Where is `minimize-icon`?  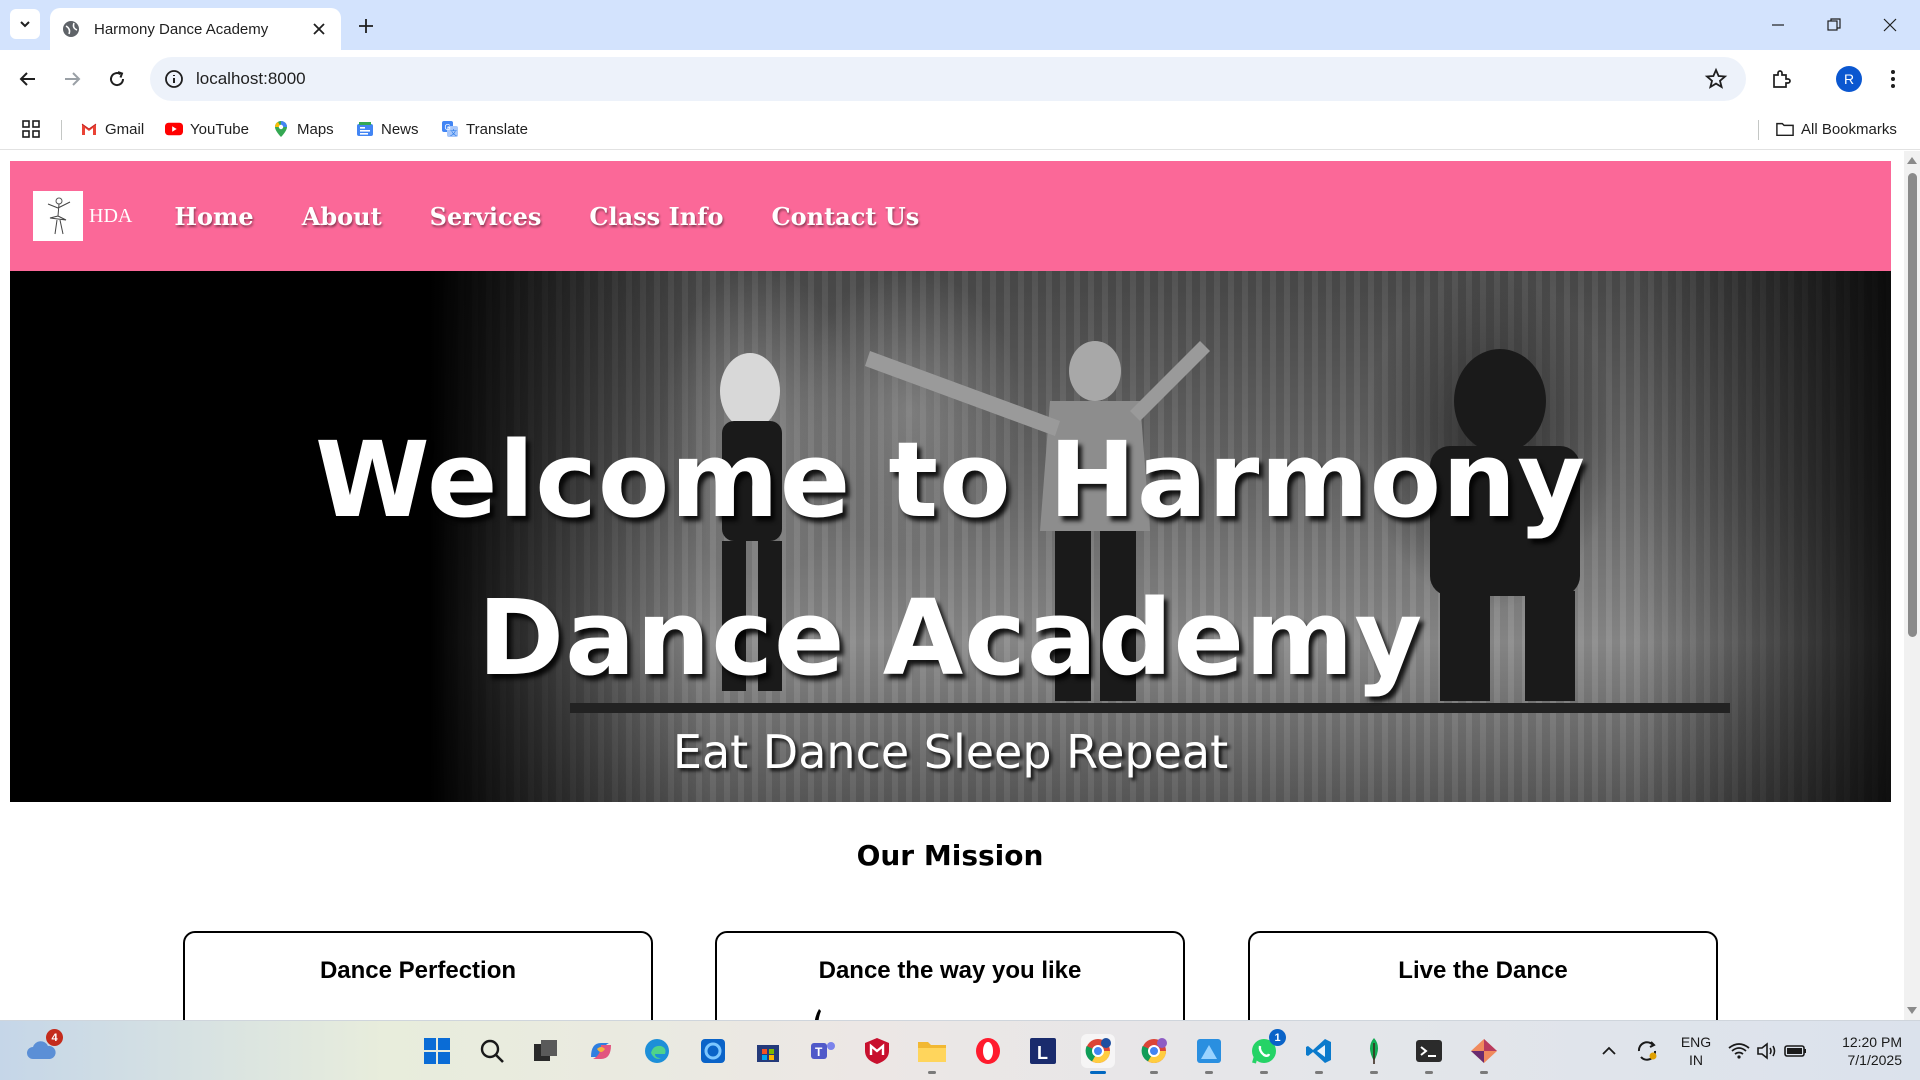 minimize-icon is located at coordinates (1778, 25).